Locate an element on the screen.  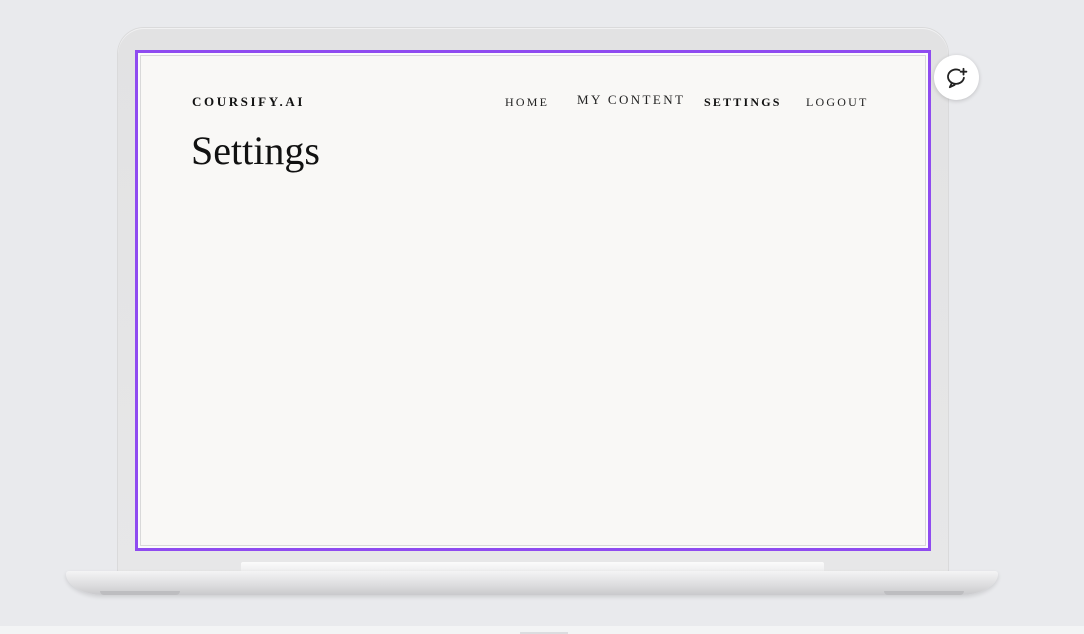
nav-link-home: HOME is located at coordinates (527, 102).